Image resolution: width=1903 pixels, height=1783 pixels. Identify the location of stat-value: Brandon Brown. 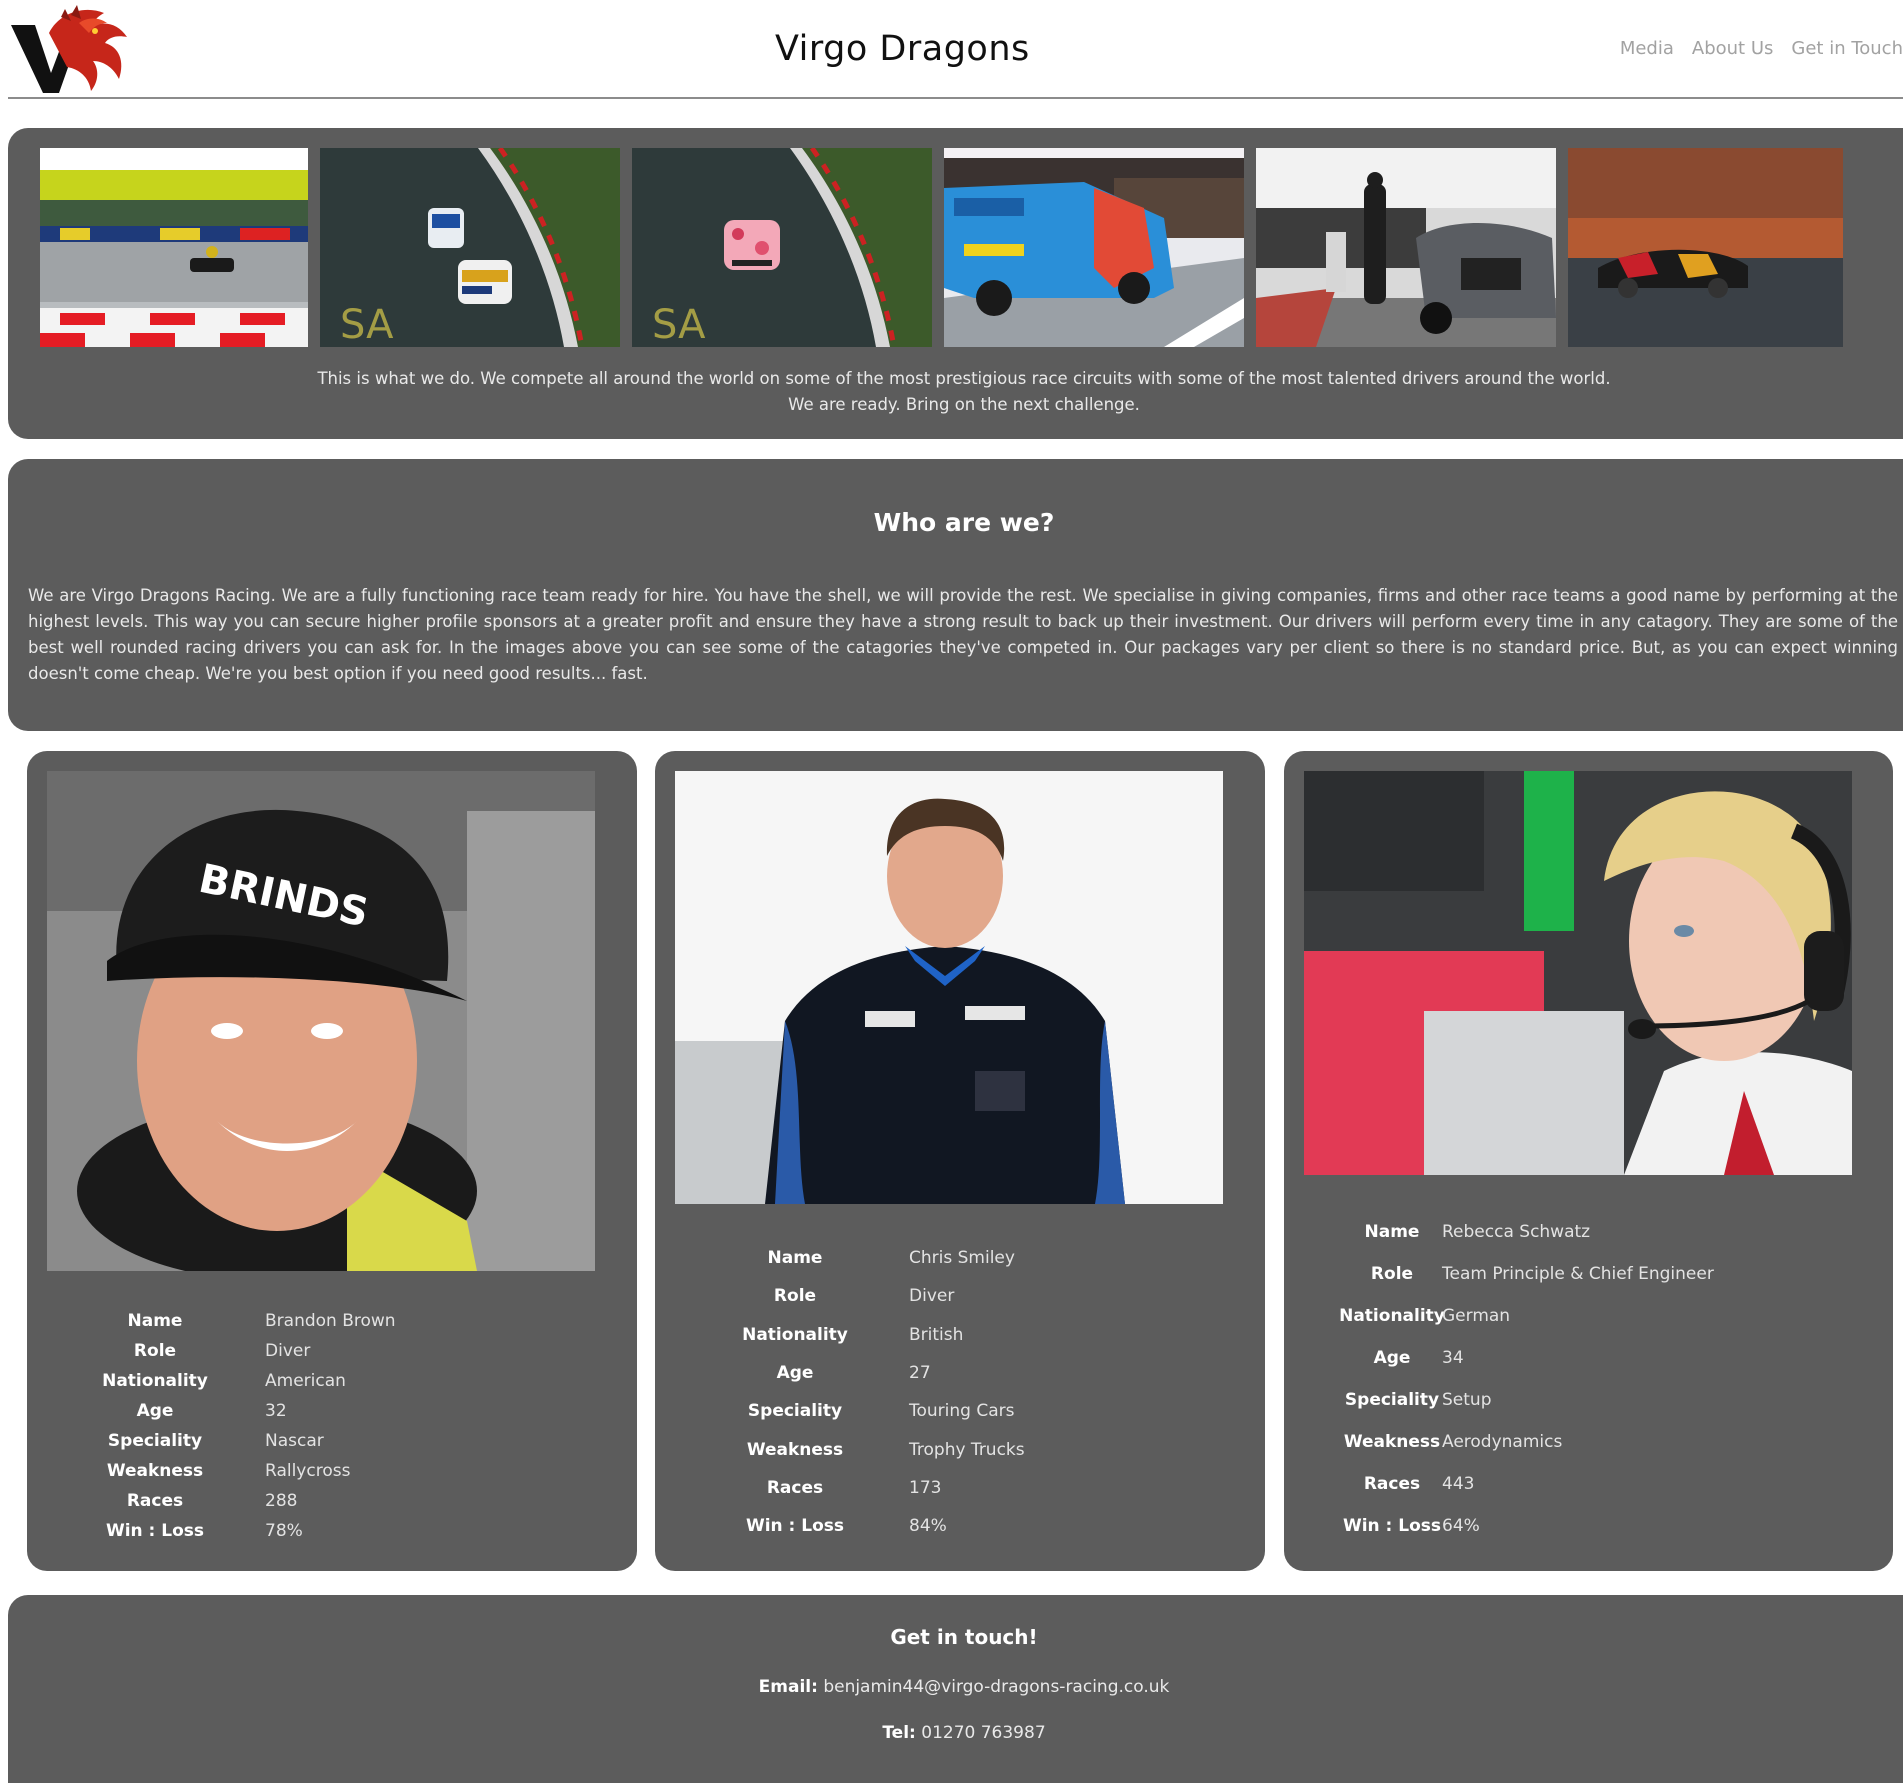
(330, 1321).